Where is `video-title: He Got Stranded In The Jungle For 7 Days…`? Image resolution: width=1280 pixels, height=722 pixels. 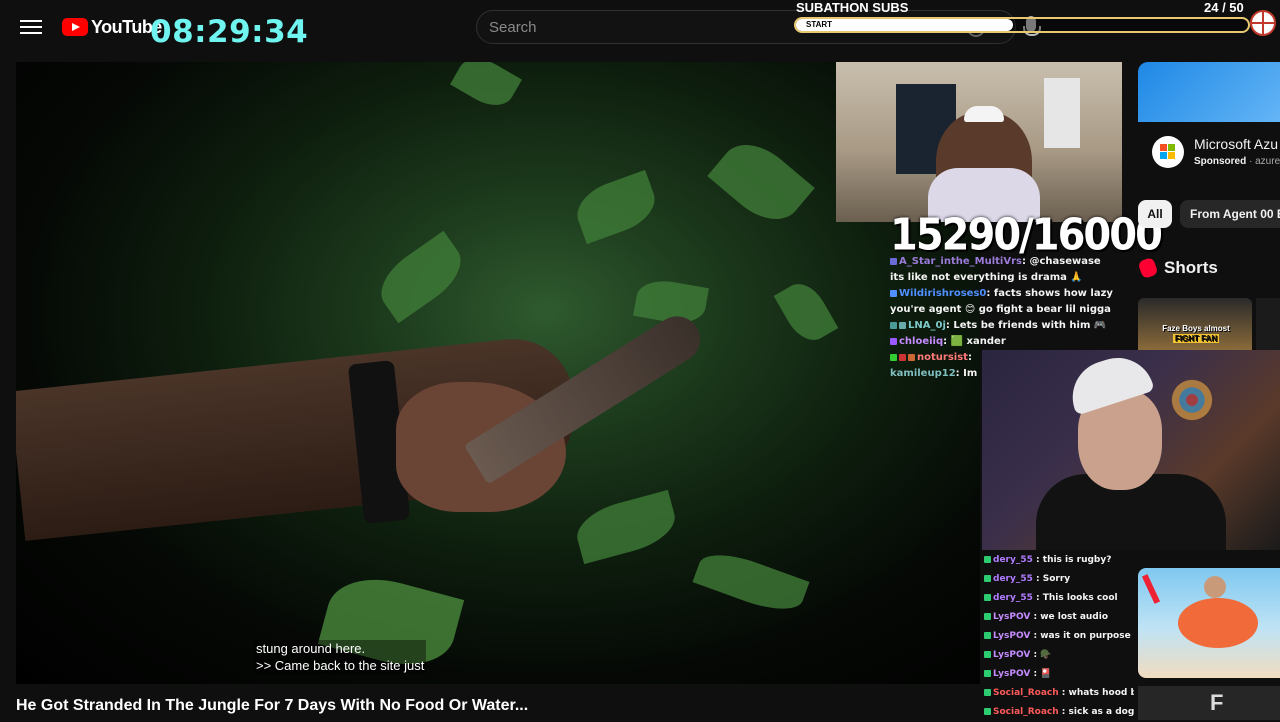
video-title: He Got Stranded In The Jungle For 7 Days… is located at coordinates (272, 705).